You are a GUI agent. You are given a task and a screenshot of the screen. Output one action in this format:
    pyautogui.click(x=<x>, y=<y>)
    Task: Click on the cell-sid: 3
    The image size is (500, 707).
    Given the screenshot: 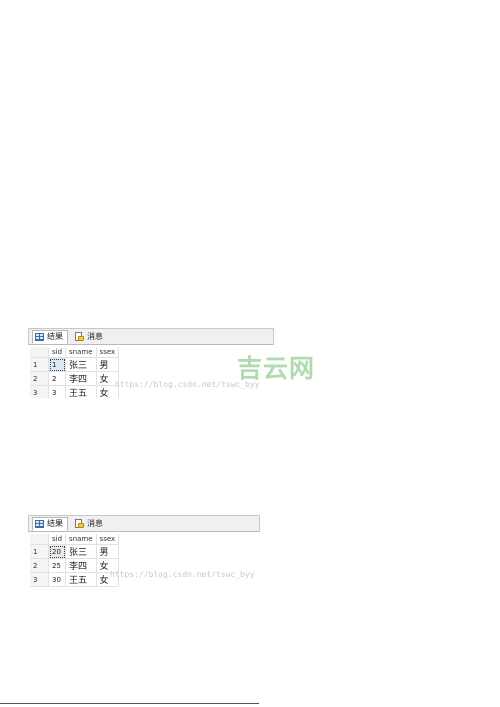 What is the action you would take?
    pyautogui.click(x=57, y=391)
    